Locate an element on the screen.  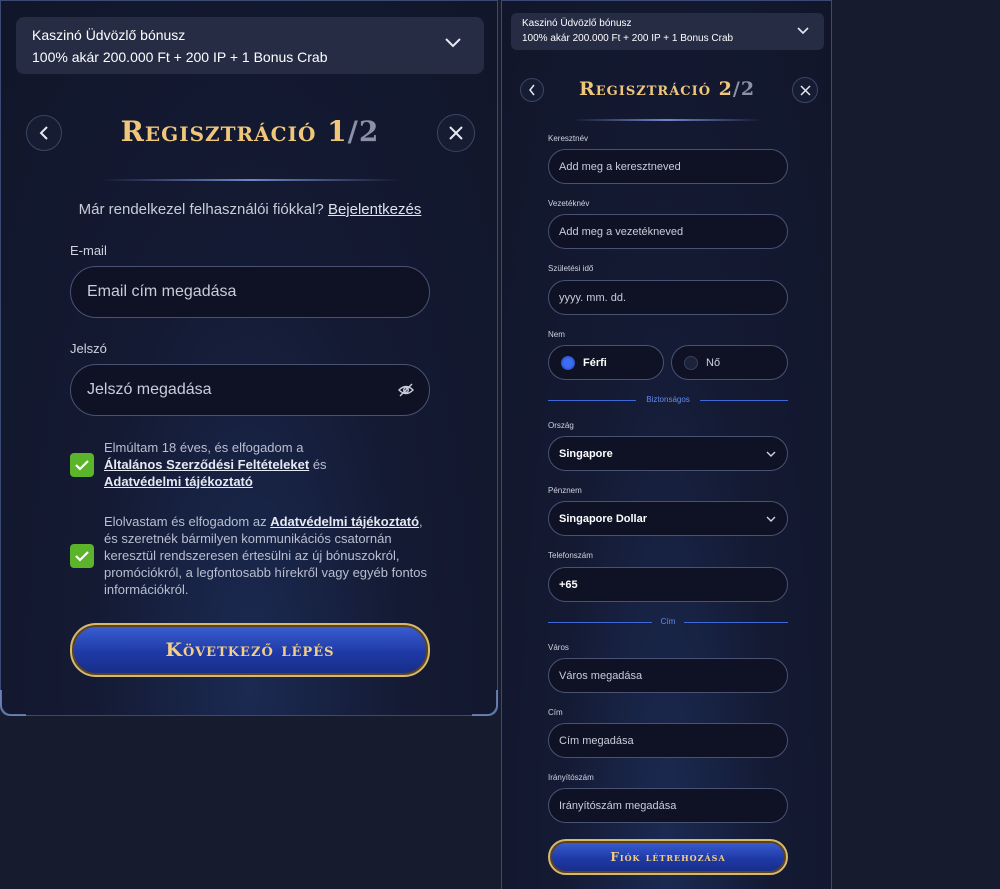
create-account-label: Fiók létrehozása is located at coordinates (668, 857).